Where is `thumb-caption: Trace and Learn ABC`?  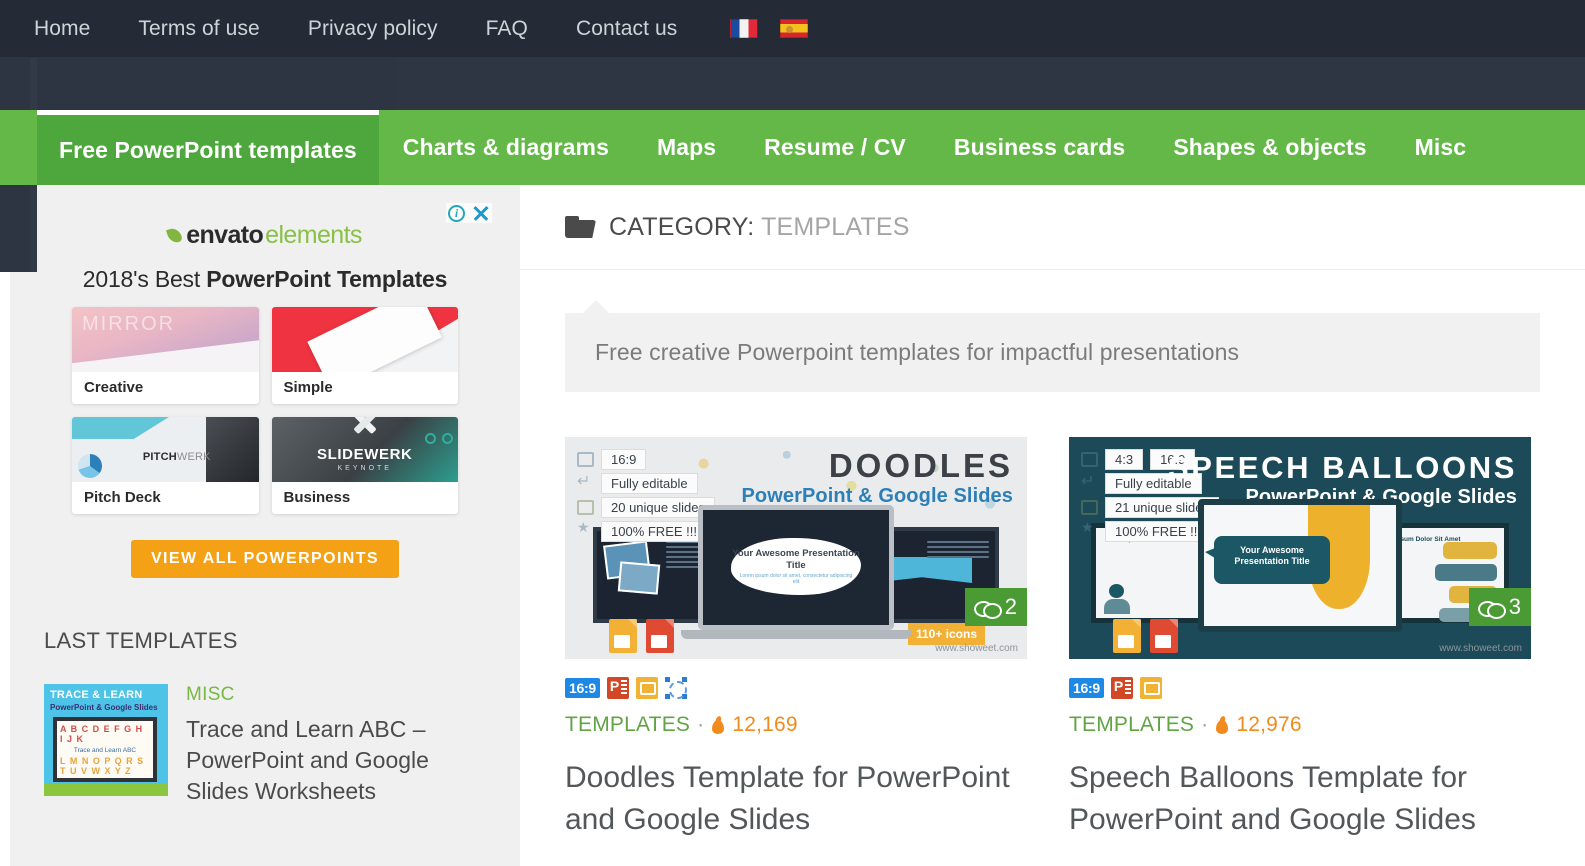 thumb-caption: Trace and Learn ABC is located at coordinates (105, 750).